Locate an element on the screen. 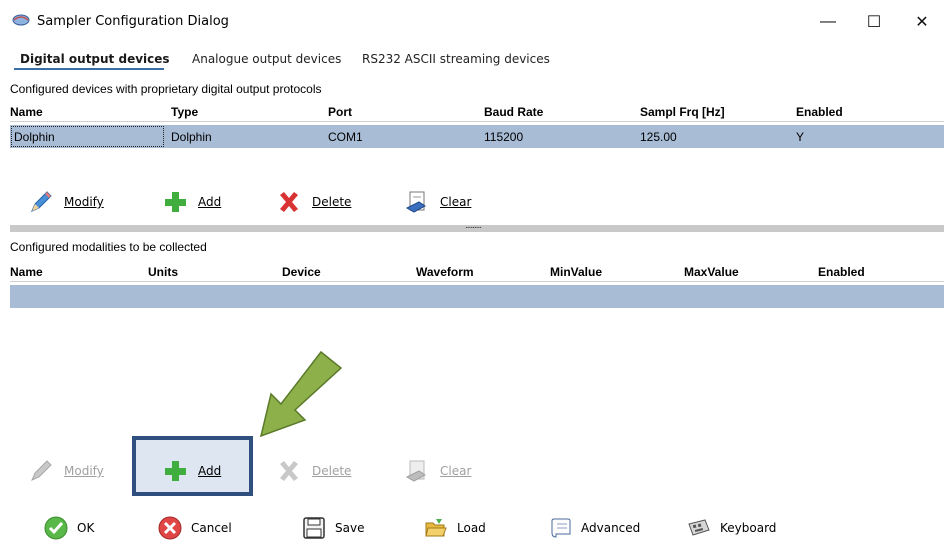  modalities-modify-button: Modify is located at coordinates (66, 471).